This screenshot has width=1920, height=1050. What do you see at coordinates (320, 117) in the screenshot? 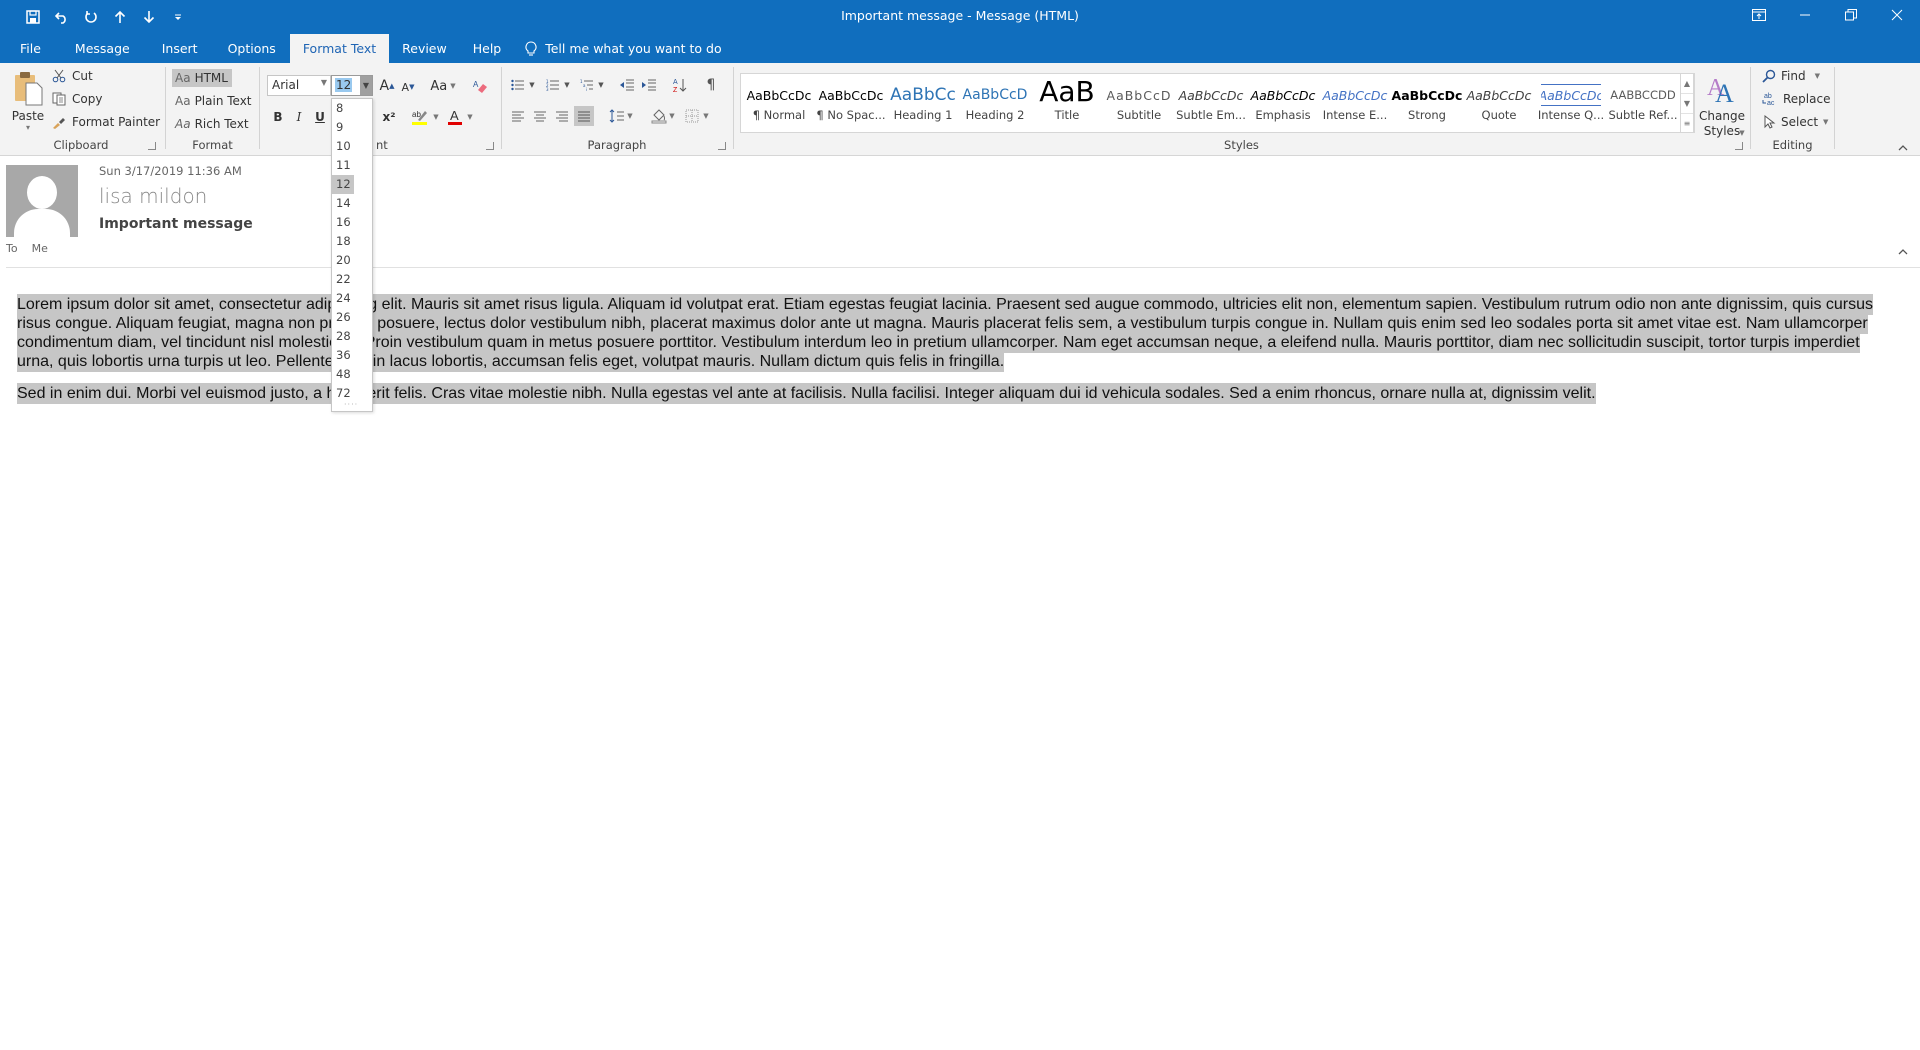
I see `underline-button: U` at bounding box center [320, 117].